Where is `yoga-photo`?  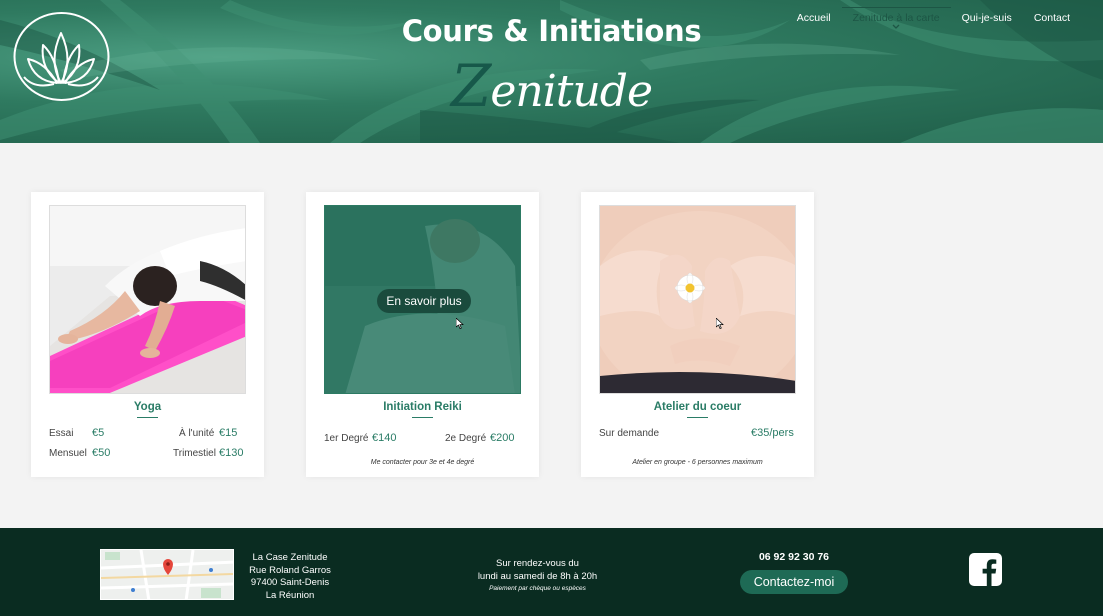
yoga-photo is located at coordinates (147, 299).